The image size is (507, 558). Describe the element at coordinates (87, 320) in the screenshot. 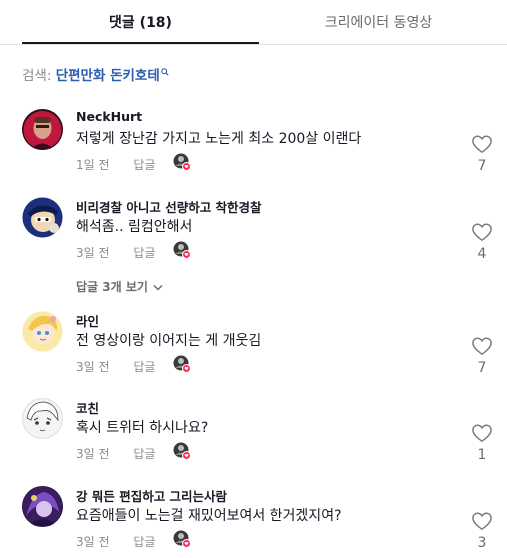

I see `comment-username: 라인` at that location.